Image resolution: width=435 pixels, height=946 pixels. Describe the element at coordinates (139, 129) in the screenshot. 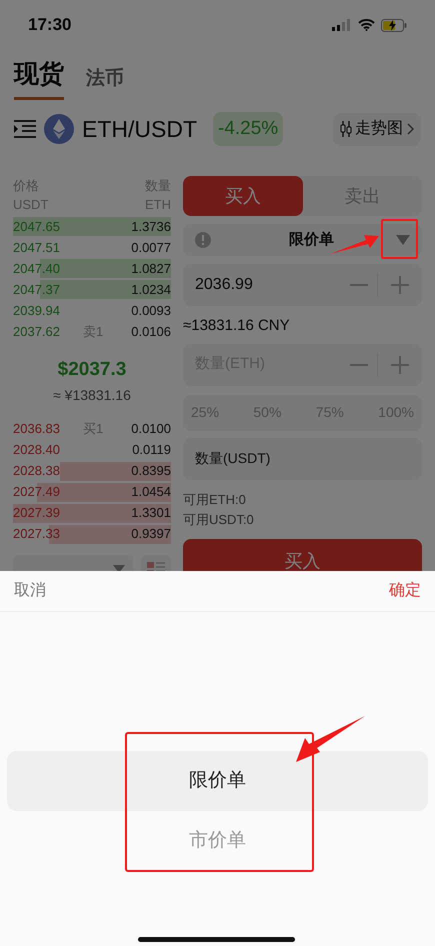

I see `pair-symbol: ETH/USDT` at that location.